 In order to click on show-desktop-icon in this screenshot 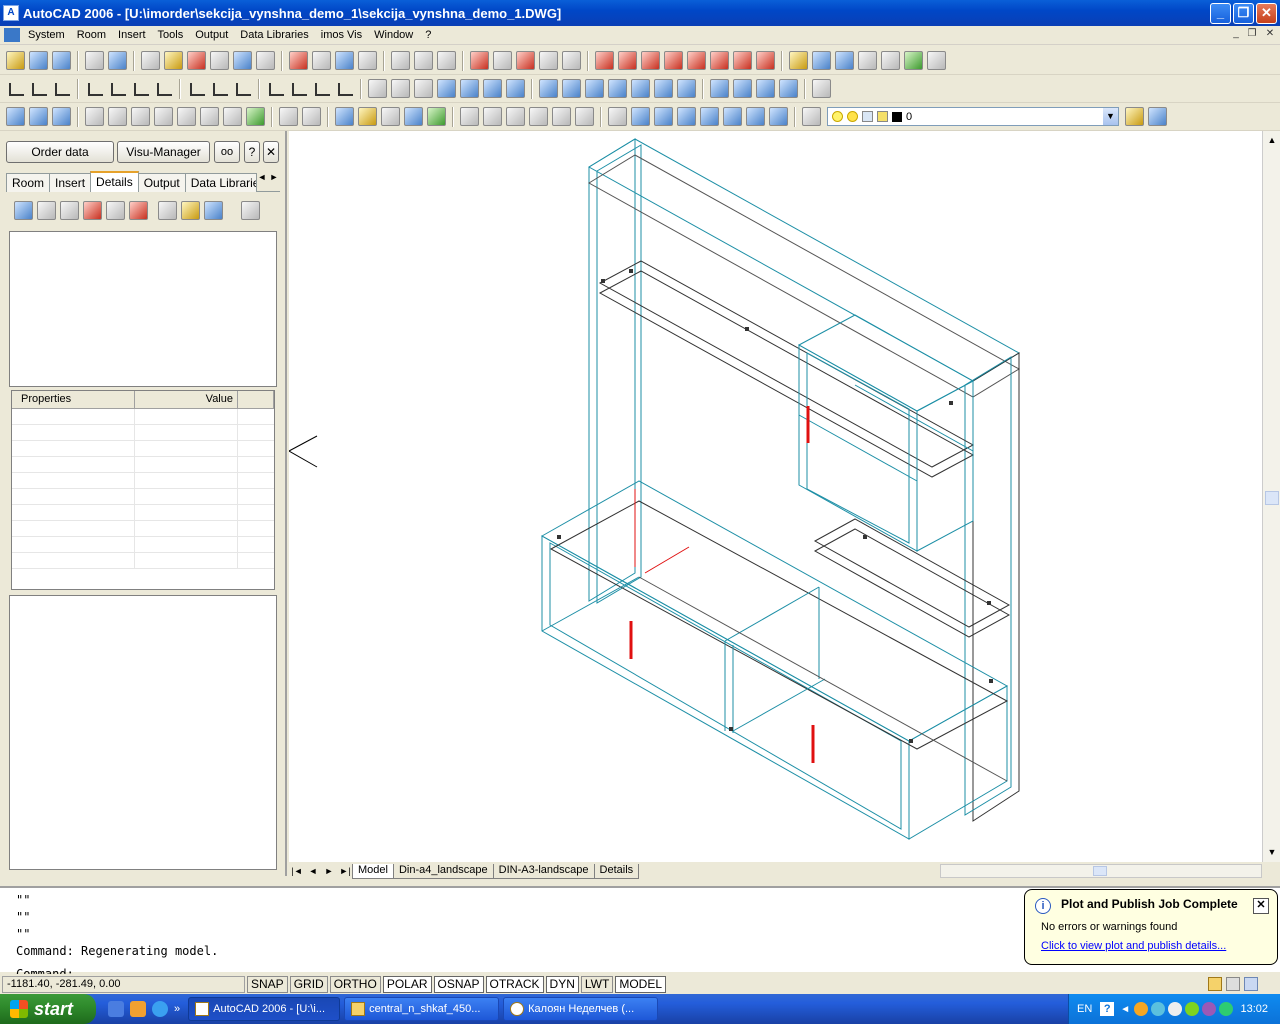, I will do `click(116, 1009)`.